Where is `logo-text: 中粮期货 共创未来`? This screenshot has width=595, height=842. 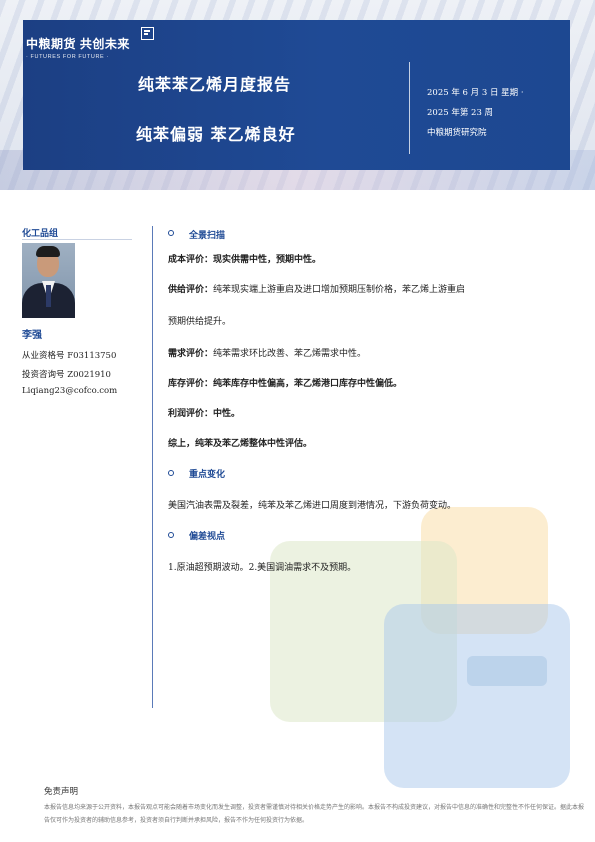 logo-text: 中粮期货 共创未来 is located at coordinates (78, 44).